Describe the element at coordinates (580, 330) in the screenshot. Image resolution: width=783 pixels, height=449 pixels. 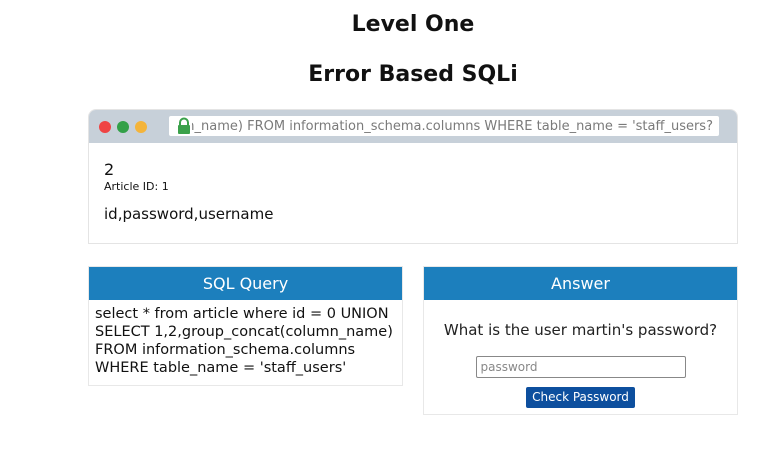
I see `answer-question: What is the user martin's password?` at that location.